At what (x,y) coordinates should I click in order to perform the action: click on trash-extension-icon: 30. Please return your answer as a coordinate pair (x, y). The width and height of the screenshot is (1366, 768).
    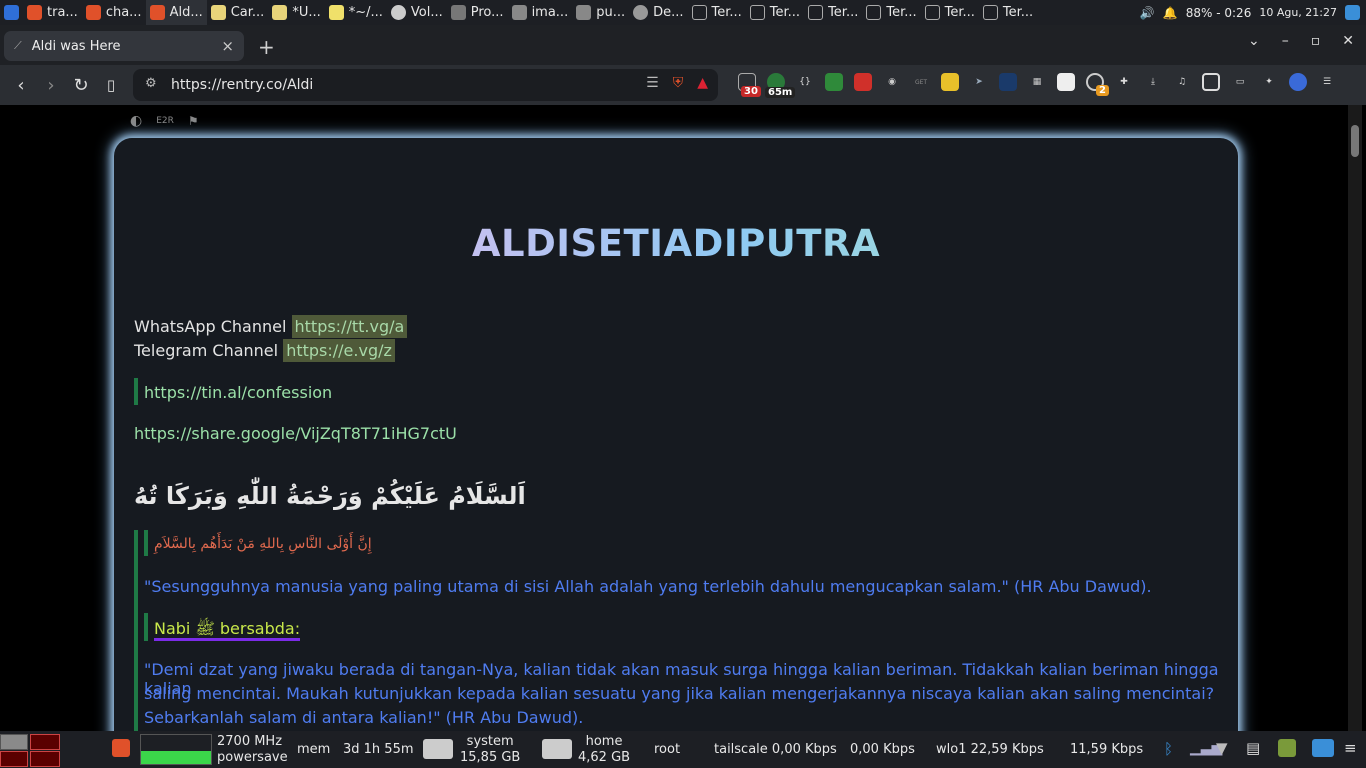
    Looking at the image, I should click on (749, 85).